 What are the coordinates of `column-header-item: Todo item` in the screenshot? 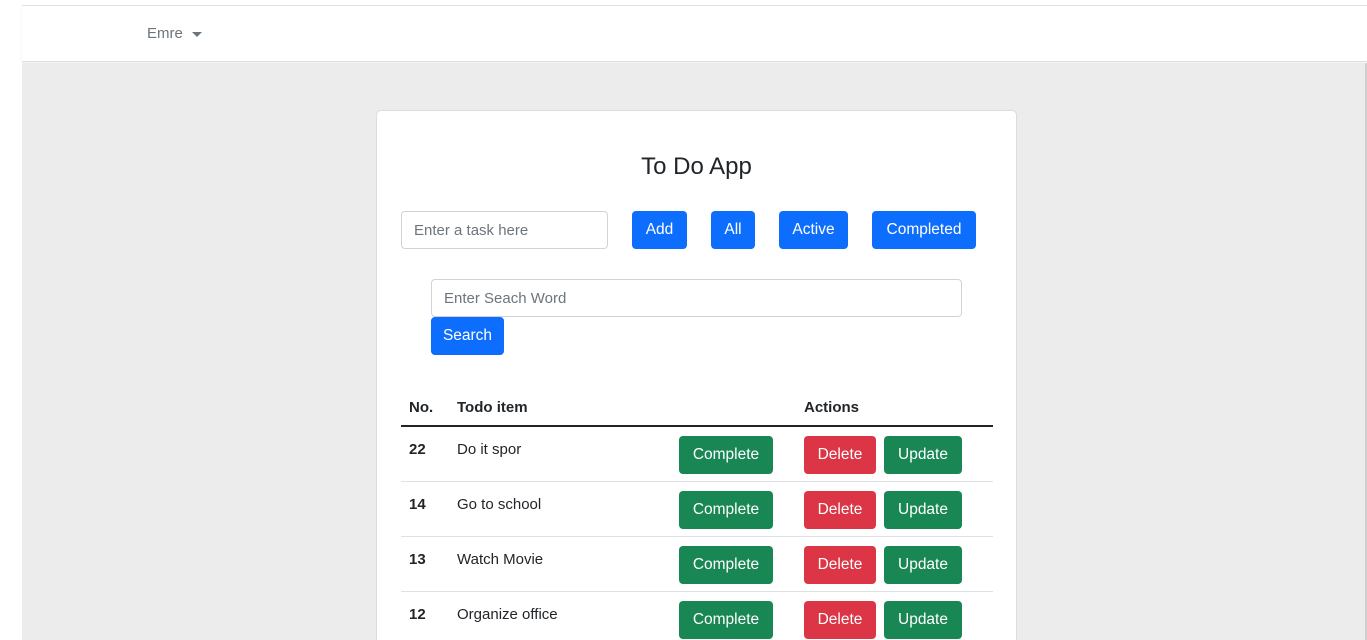 It's located at (492, 407).